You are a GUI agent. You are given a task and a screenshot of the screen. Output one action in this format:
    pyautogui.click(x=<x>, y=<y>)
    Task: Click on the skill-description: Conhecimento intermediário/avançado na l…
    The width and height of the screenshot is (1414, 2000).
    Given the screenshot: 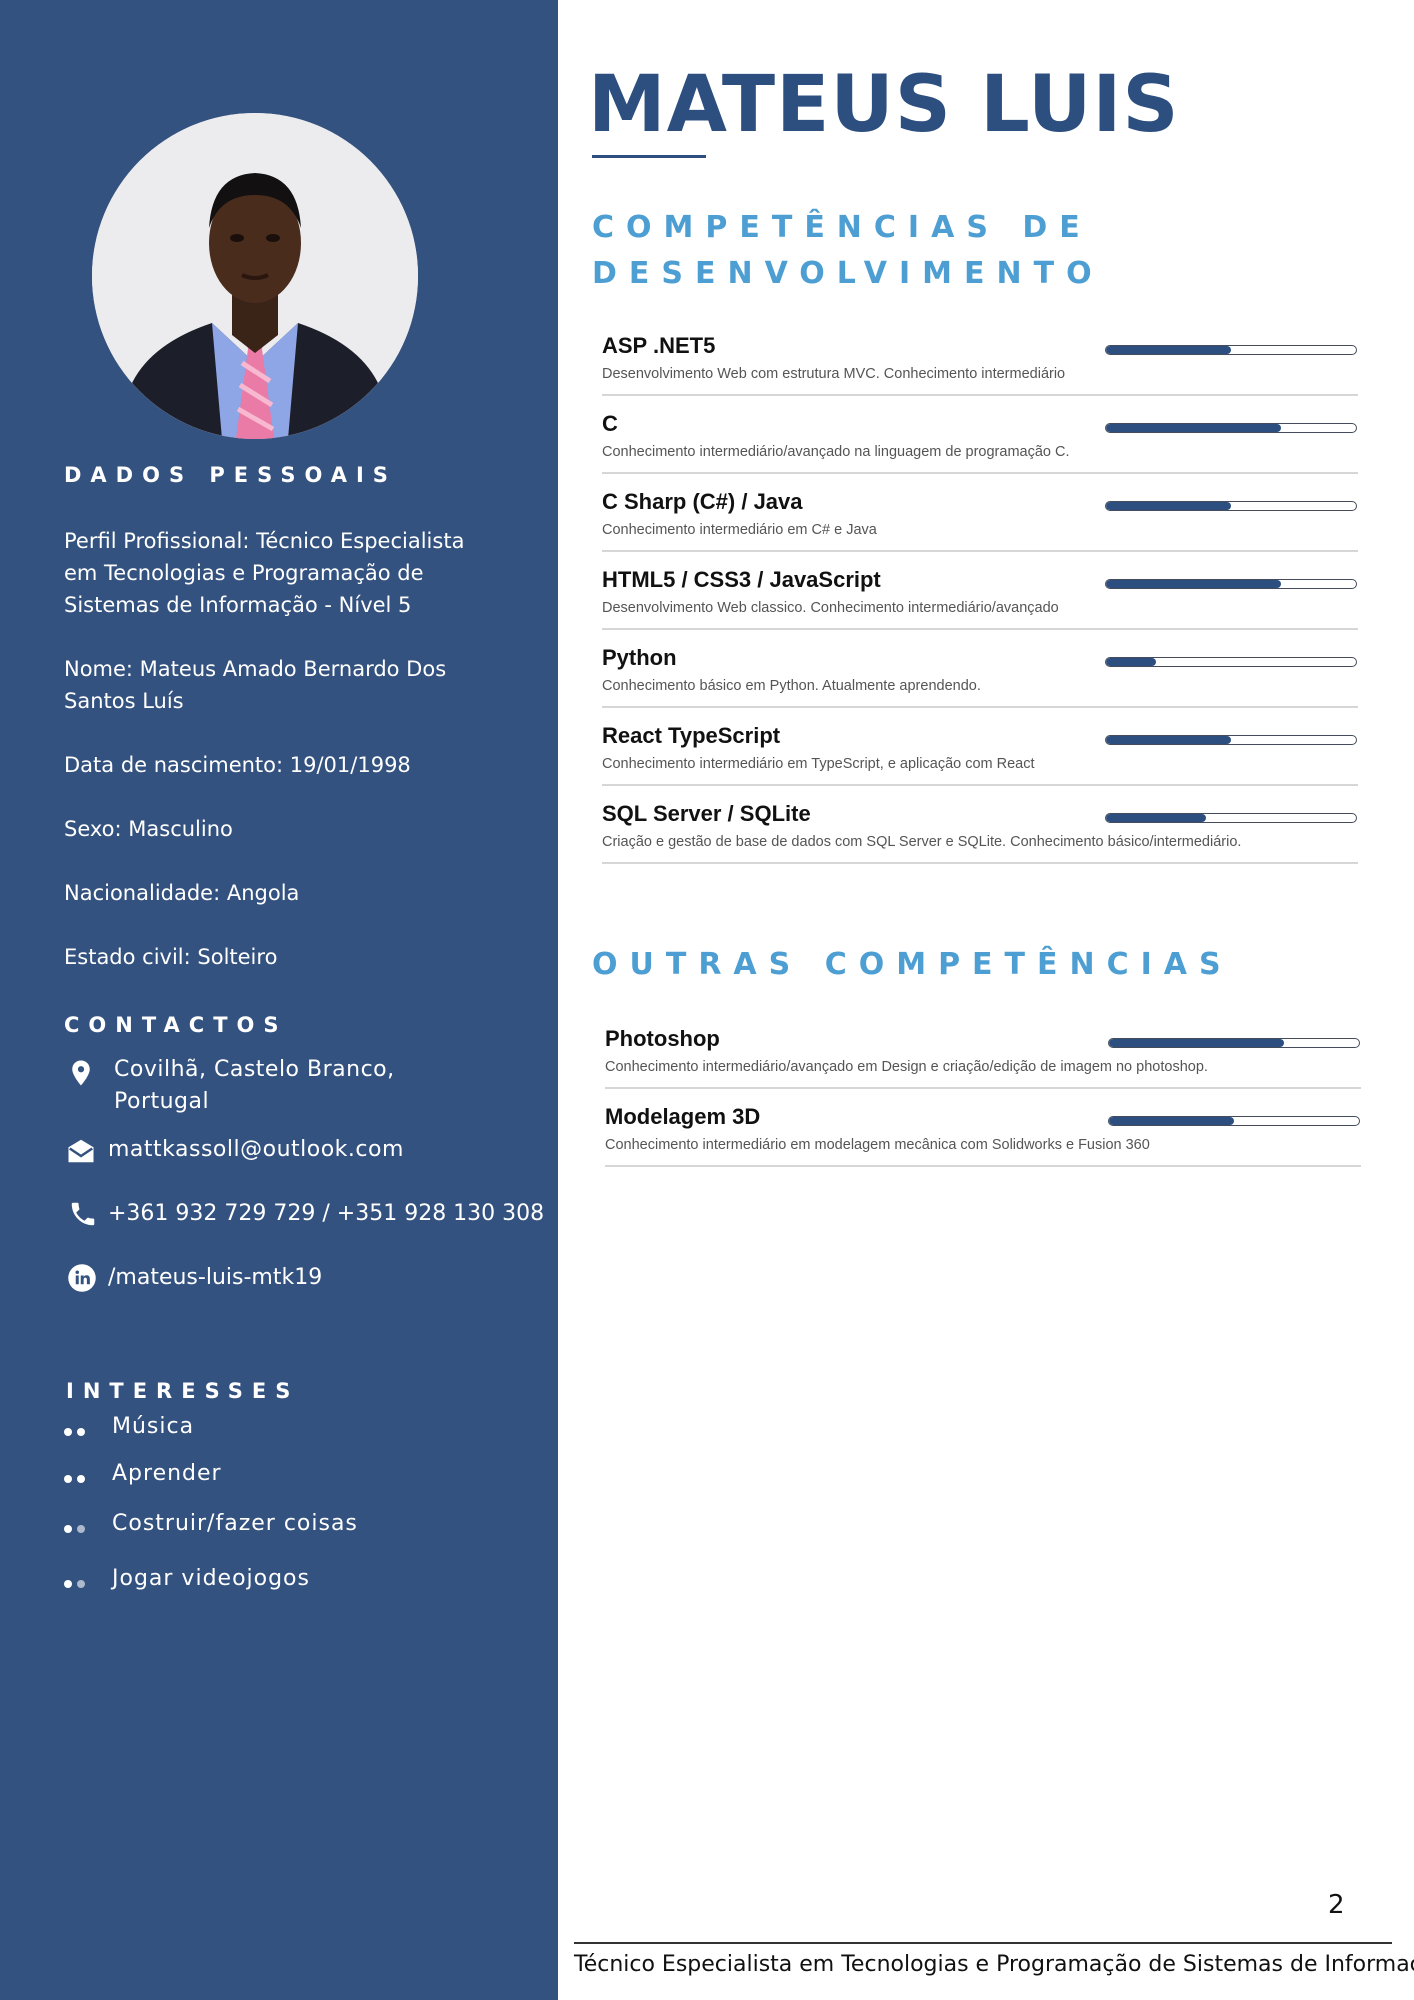 What is the action you would take?
    pyautogui.click(x=836, y=452)
    